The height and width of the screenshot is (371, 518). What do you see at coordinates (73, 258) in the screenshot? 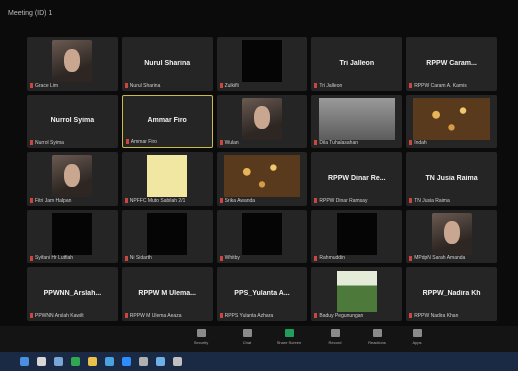
I see `participant-caption: Syifani Hr Lutfiah` at bounding box center [73, 258].